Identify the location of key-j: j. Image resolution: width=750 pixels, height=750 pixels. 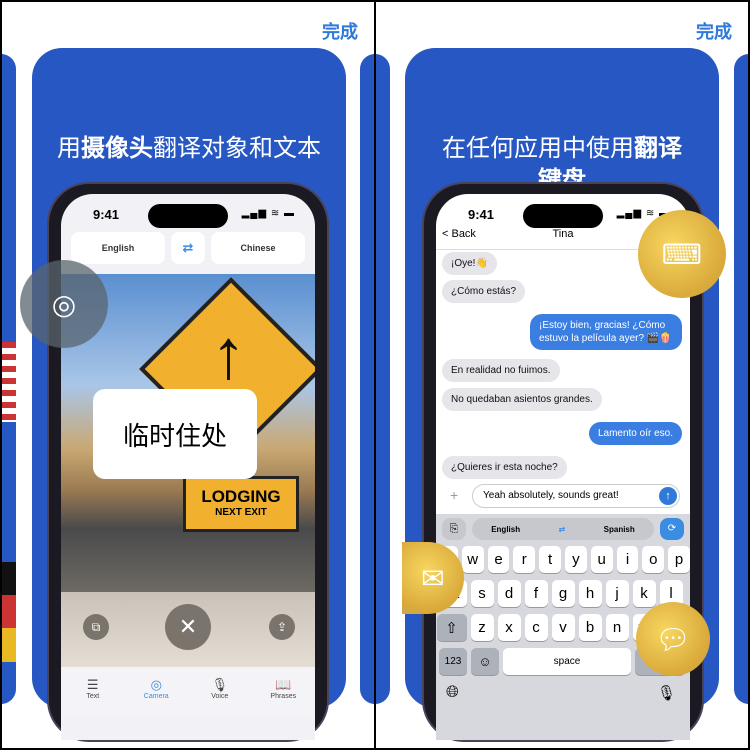
(617, 593).